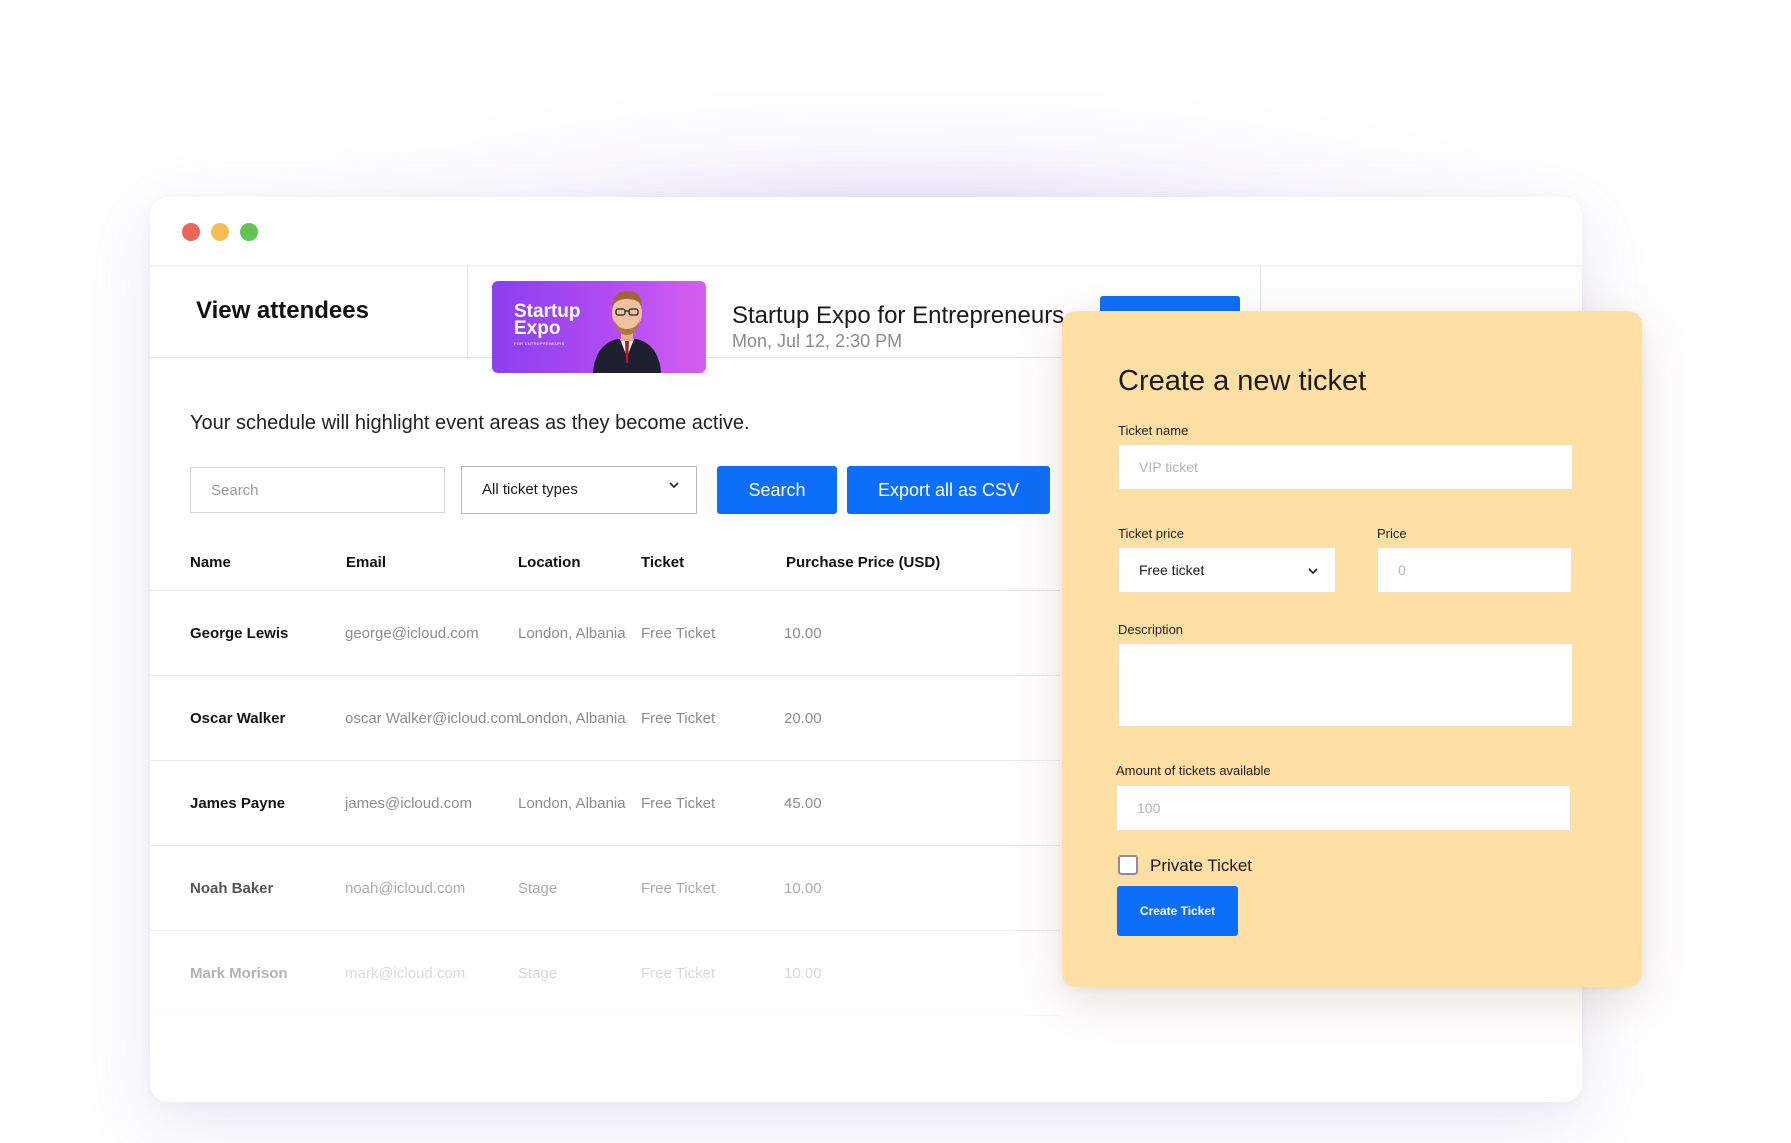 The height and width of the screenshot is (1143, 1791). I want to click on private-ticket-label: Private Ticket, so click(1201, 866).